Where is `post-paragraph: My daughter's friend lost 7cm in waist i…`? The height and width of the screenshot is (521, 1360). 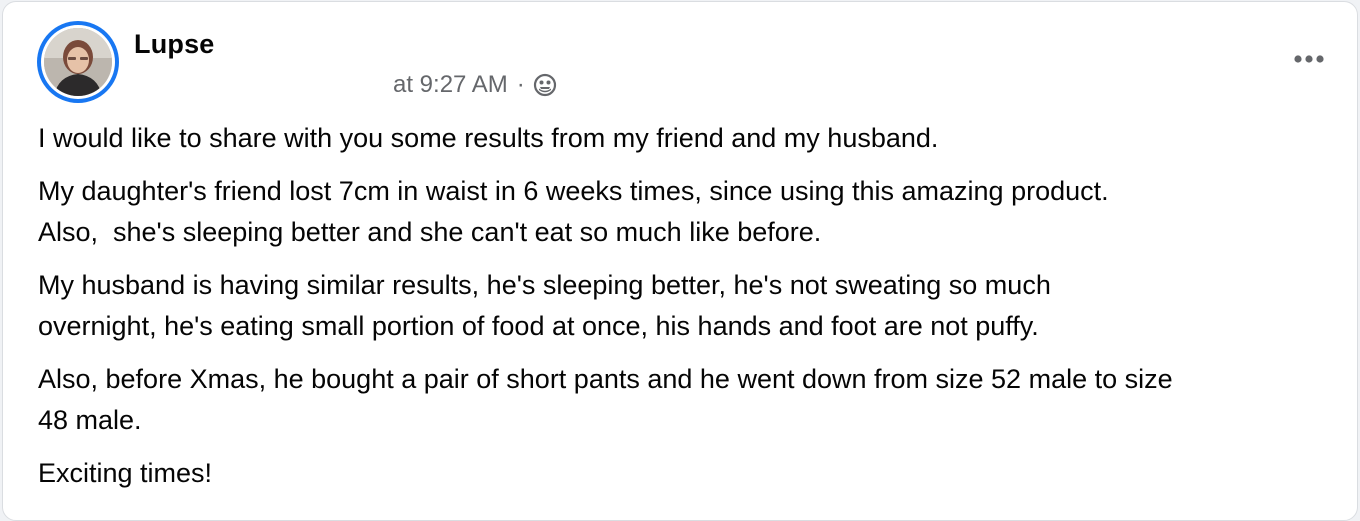 post-paragraph: My daughter's friend lost 7cm in waist i… is located at coordinates (573, 211).